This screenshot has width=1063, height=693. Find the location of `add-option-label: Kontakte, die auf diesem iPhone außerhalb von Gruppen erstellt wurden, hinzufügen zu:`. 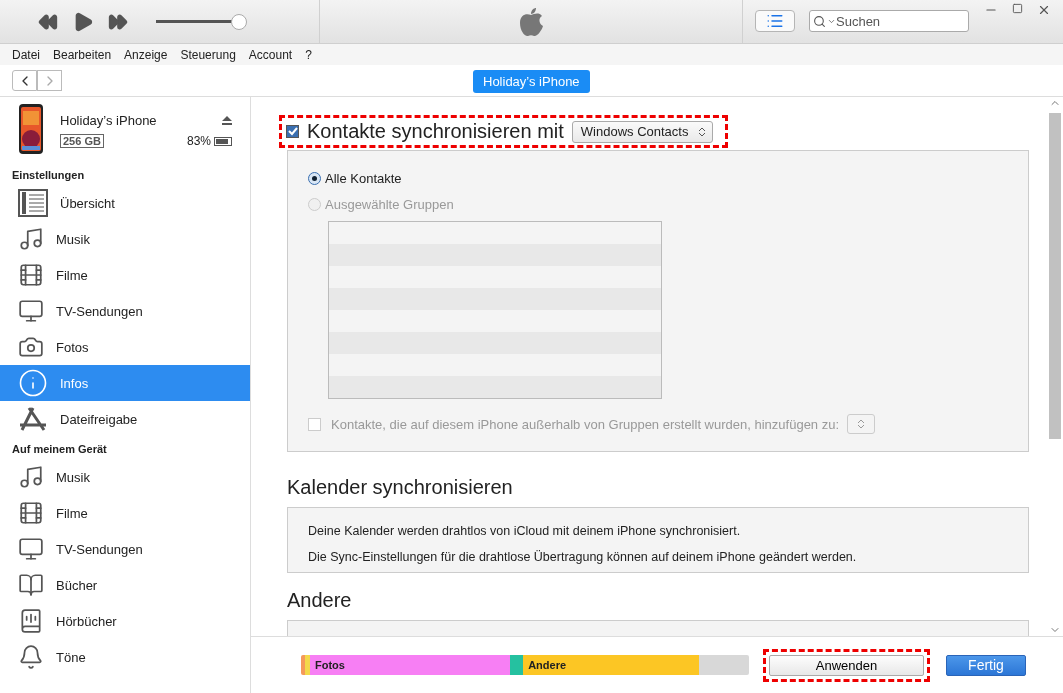

add-option-label: Kontakte, die auf diesem iPhone außerhalb von Gruppen erstellt wurden, hinzufügen zu: is located at coordinates (585, 424).